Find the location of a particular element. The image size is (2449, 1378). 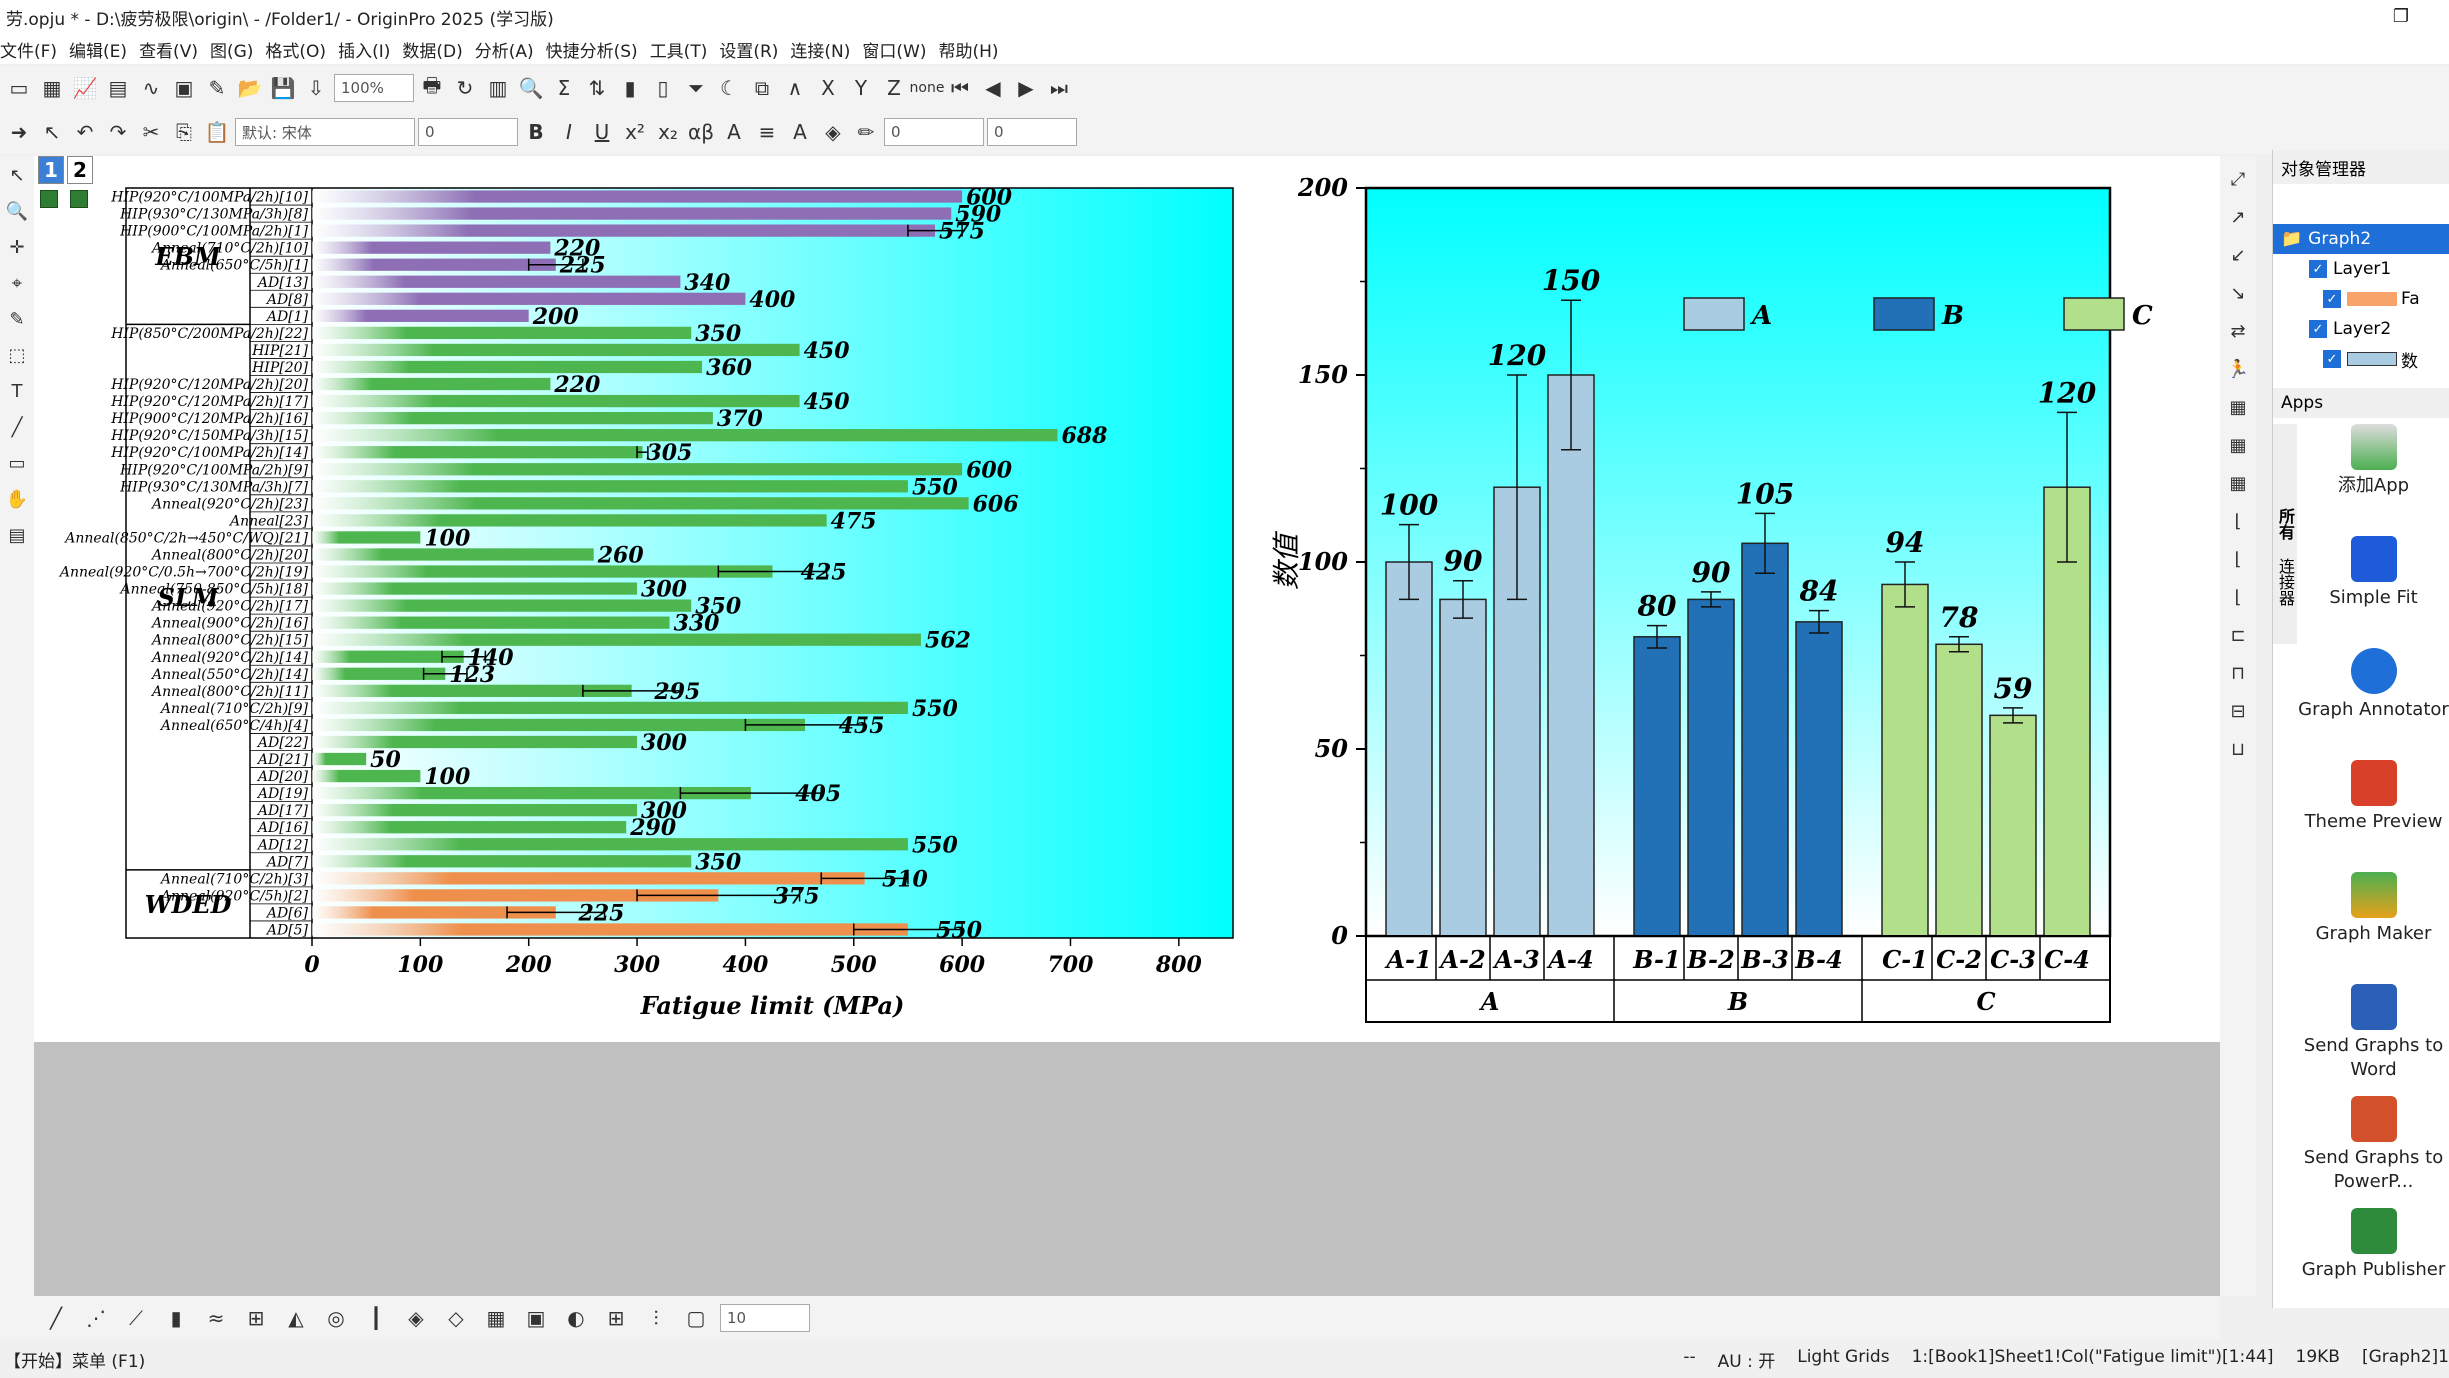

line-plot-icon: ╱ is located at coordinates (56, 1318).